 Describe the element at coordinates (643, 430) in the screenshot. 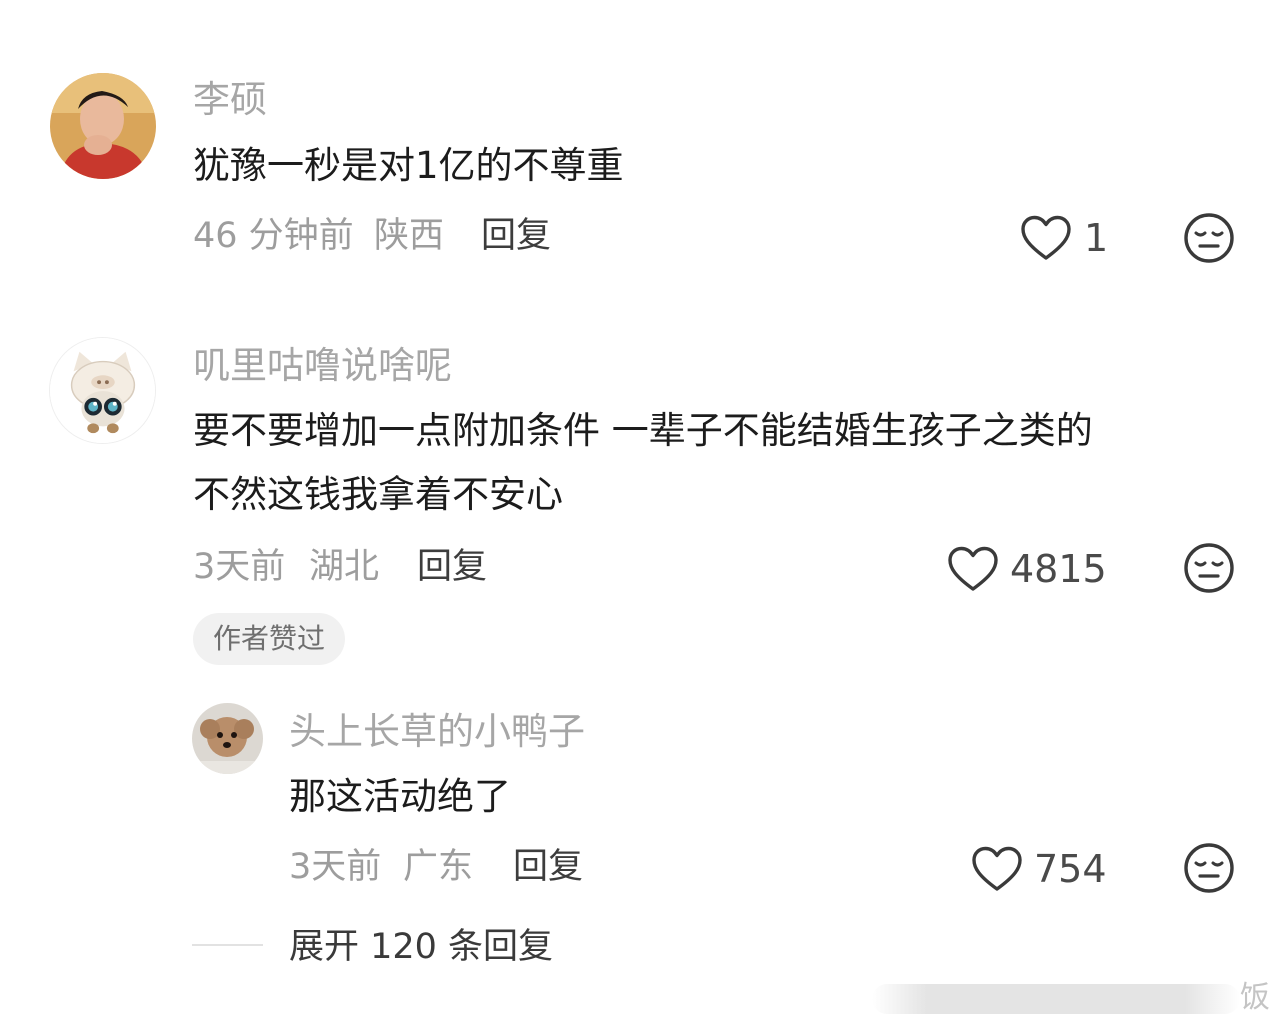

I see `comment-text-line: 要不要增加一点附加条件 一辈子不能结婚生孩子之类的` at that location.